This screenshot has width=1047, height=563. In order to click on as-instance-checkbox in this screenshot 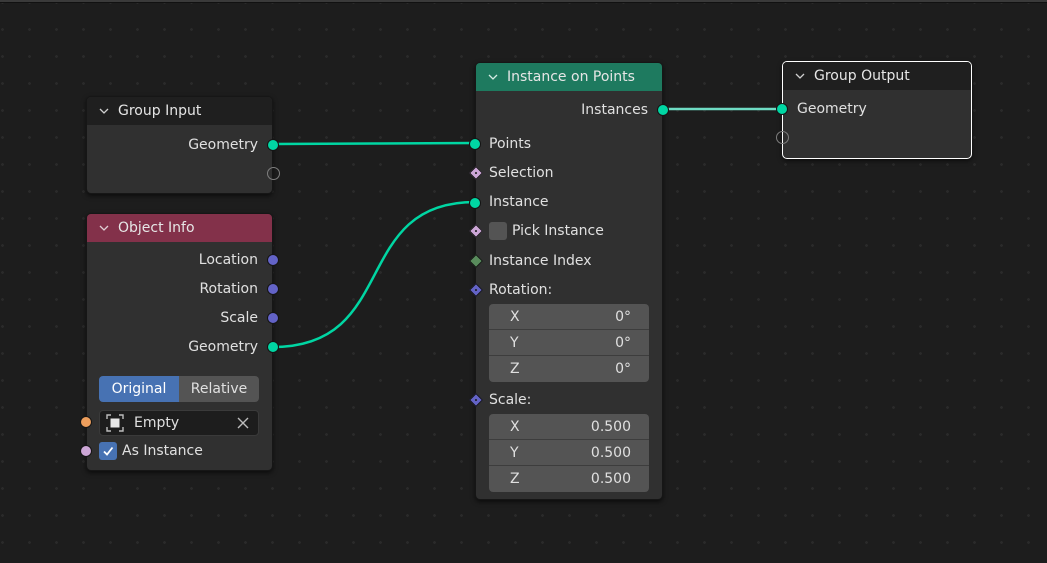, I will do `click(108, 451)`.